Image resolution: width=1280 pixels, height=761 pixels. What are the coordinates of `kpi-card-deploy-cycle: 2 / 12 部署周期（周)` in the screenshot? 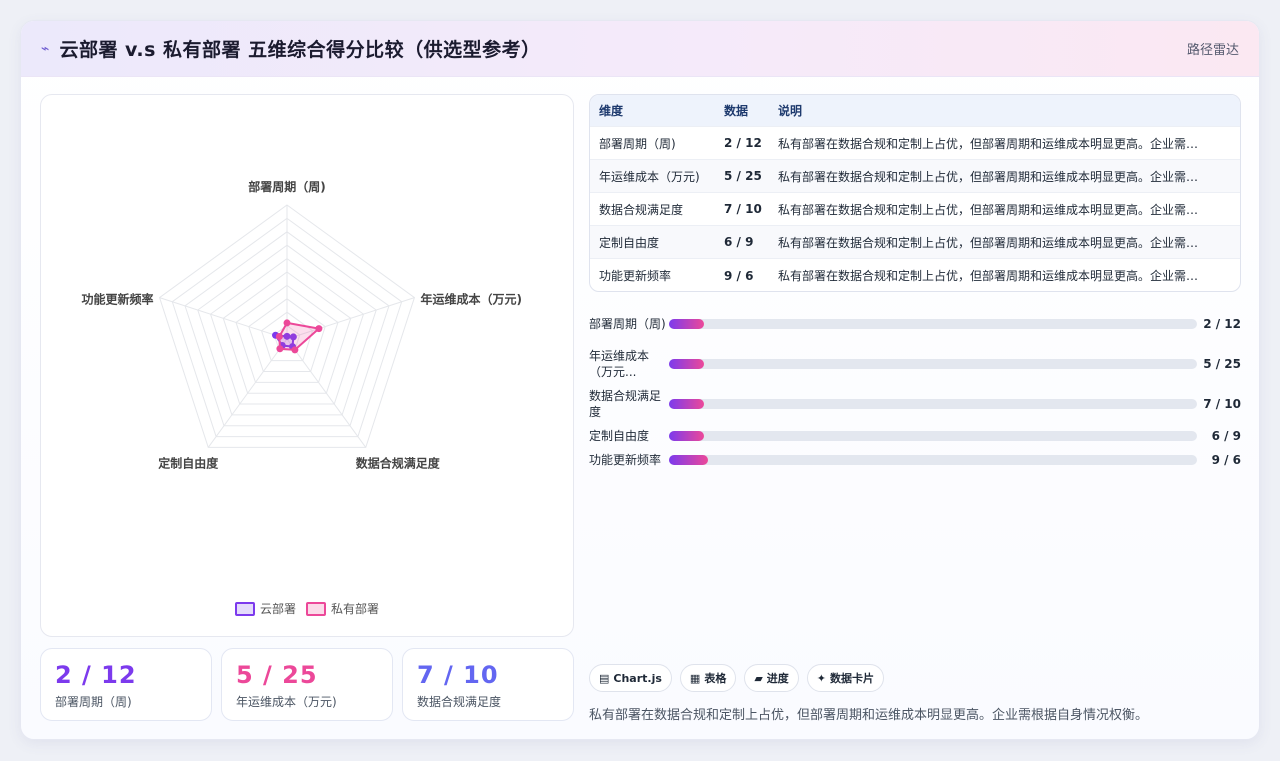 It's located at (126, 684).